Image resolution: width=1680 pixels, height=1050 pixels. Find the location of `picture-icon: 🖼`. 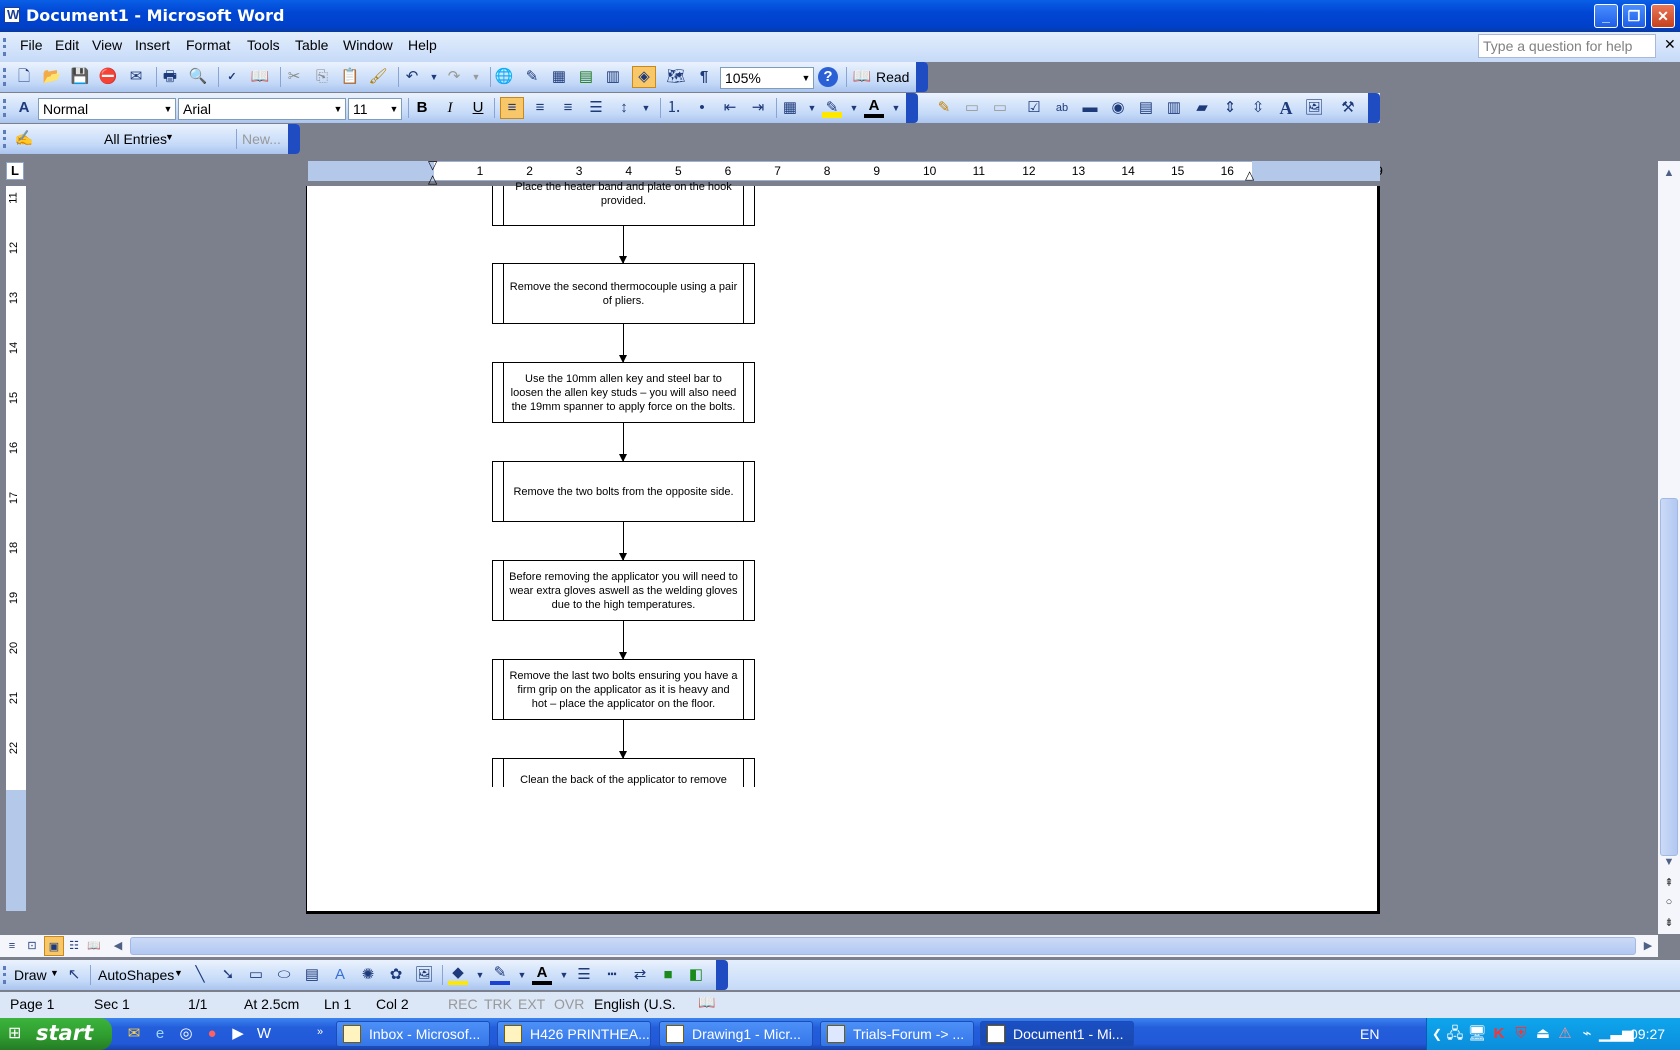

picture-icon: 🖼 is located at coordinates (424, 975).